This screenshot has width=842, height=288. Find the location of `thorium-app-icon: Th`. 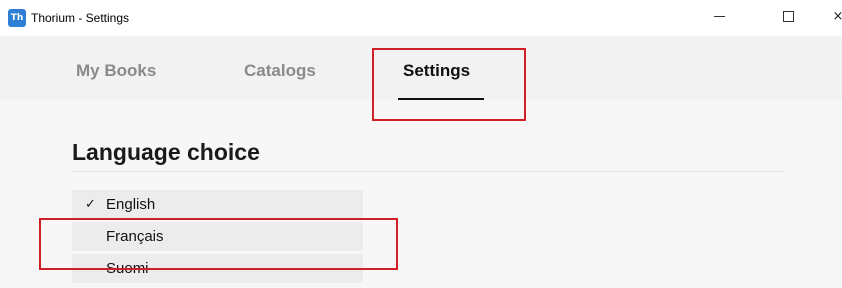

thorium-app-icon: Th is located at coordinates (17, 18).